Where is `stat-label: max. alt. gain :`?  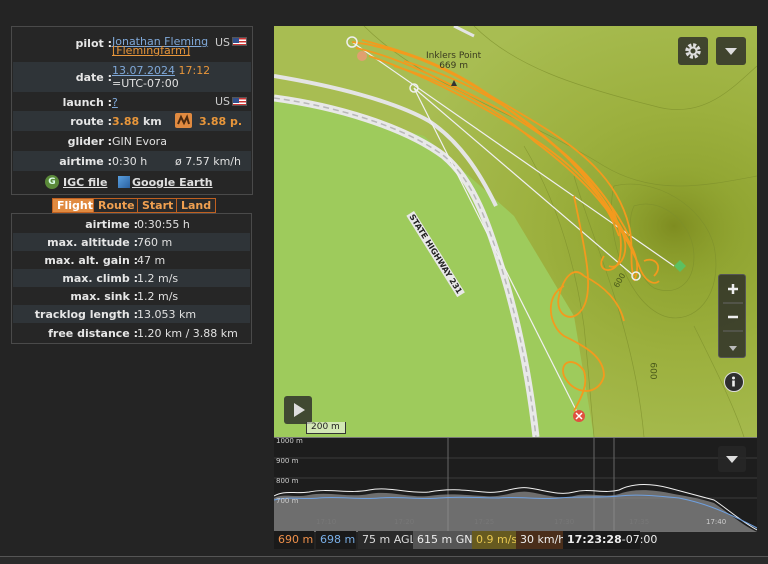
stat-label: max. alt. gain : is located at coordinates (91, 260).